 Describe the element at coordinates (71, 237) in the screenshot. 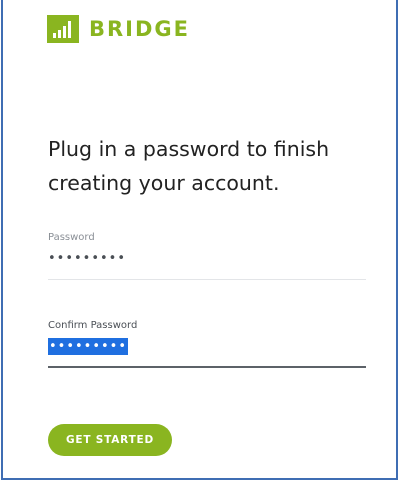

I see `password-label: Password` at that location.